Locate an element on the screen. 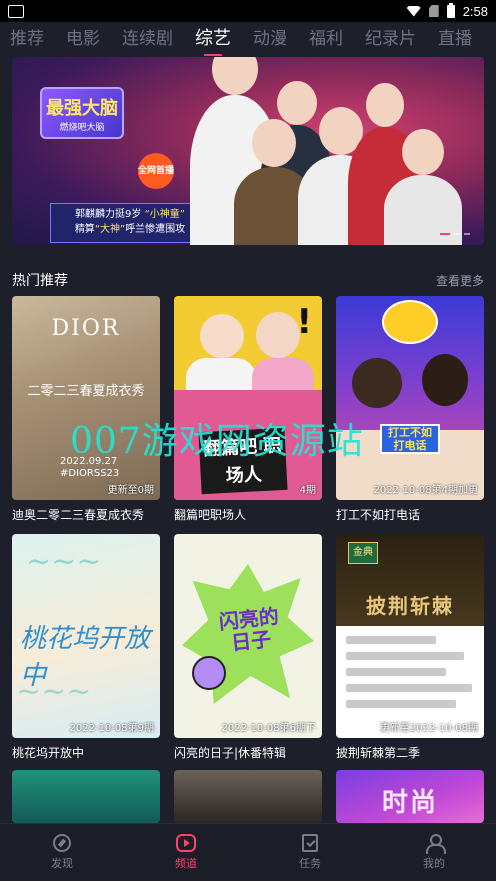 The width and height of the screenshot is (496, 881). nav-discover: 发现 is located at coordinates (62, 852).